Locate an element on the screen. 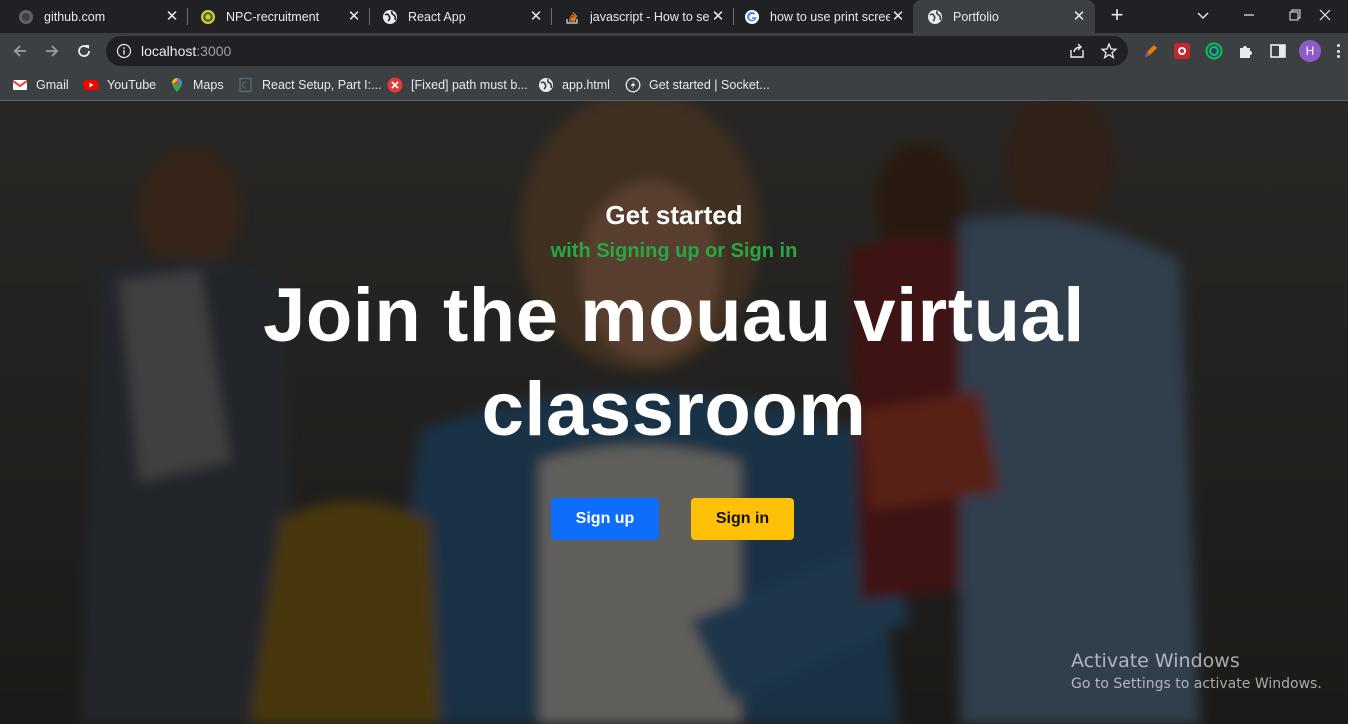  url-host: localhost is located at coordinates (169, 51).